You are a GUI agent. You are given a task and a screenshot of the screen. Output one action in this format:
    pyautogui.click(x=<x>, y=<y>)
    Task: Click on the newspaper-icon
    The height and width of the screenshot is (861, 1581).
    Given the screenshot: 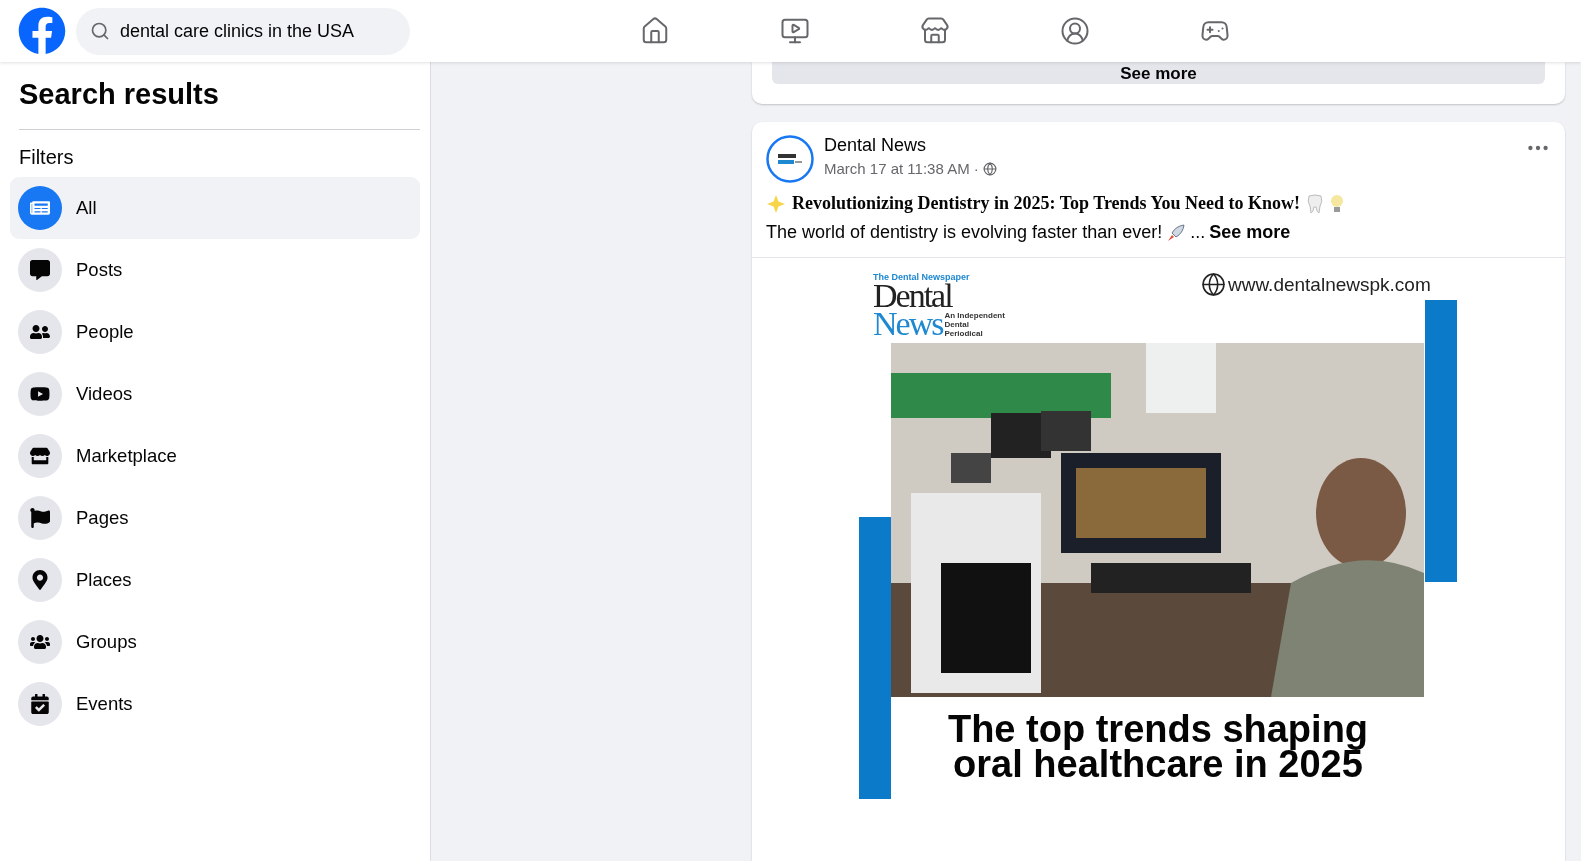 What is the action you would take?
    pyautogui.click(x=40, y=208)
    